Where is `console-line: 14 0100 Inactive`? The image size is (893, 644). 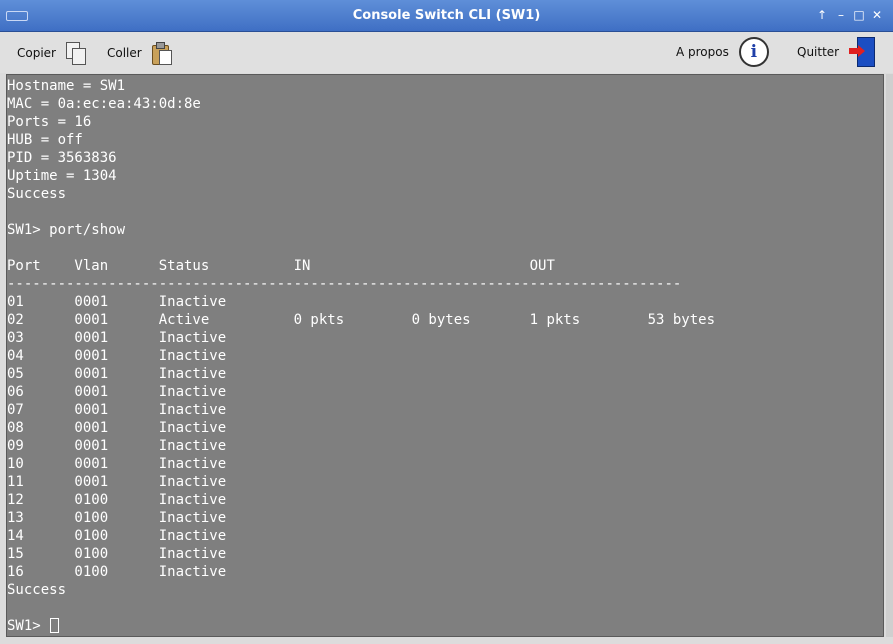 console-line: 14 0100 Inactive is located at coordinates (117, 536).